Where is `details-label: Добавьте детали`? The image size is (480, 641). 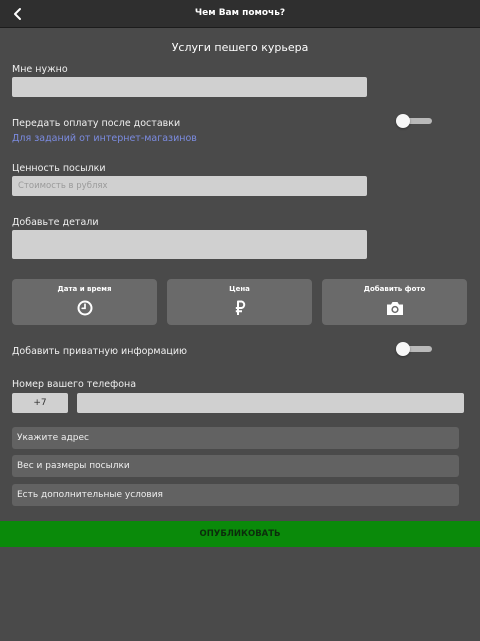 details-label: Добавьте детали is located at coordinates (55, 222).